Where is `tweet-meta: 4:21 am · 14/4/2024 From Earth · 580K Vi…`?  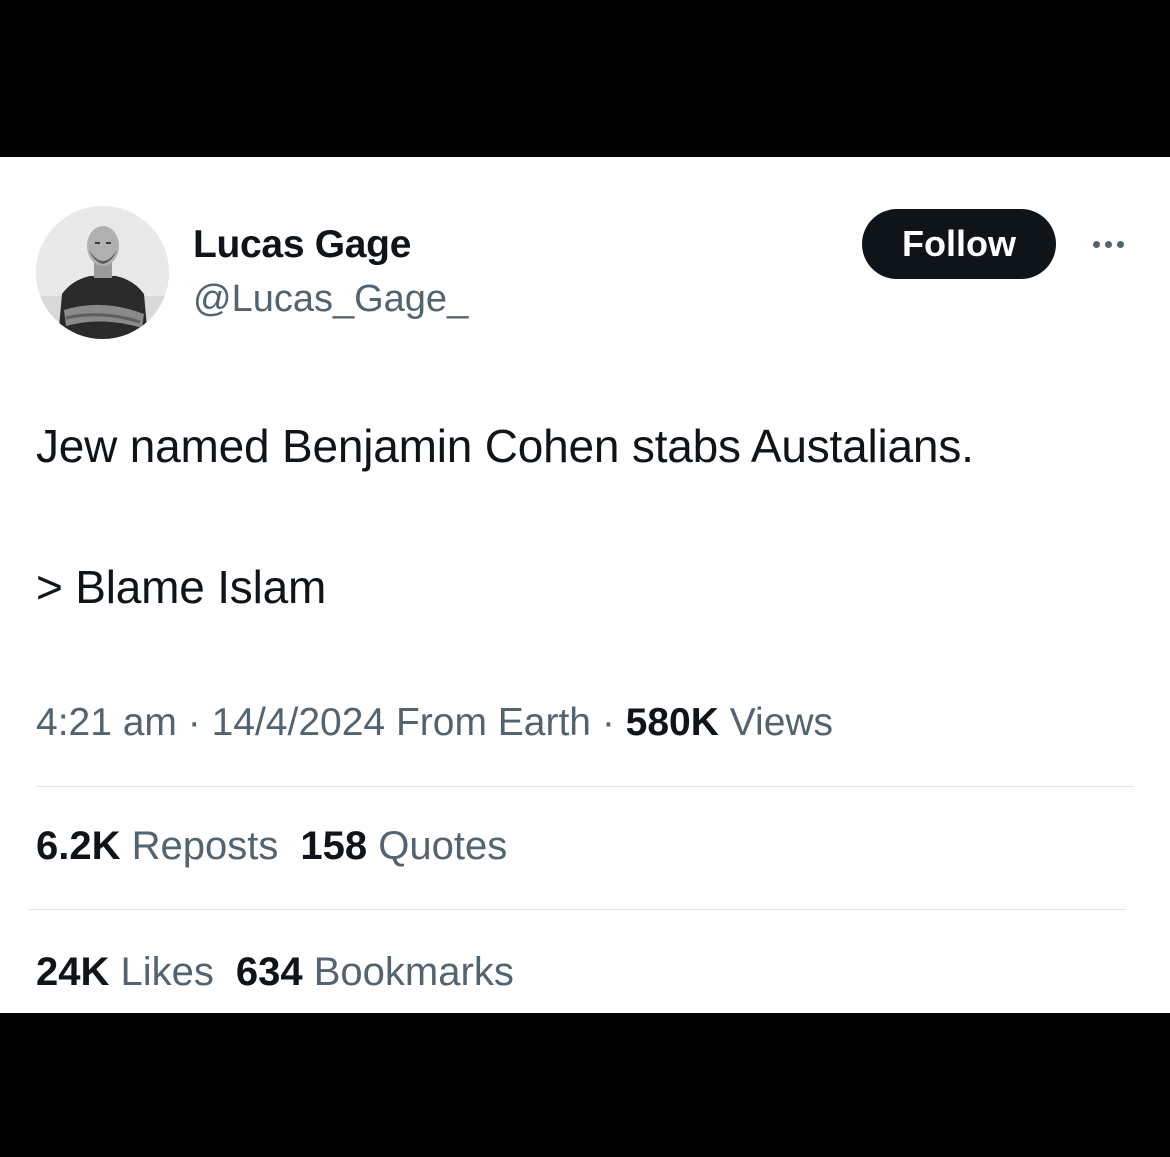
tweet-meta: 4:21 am · 14/4/2024 From Earth · 580K Vi… is located at coordinates (434, 723).